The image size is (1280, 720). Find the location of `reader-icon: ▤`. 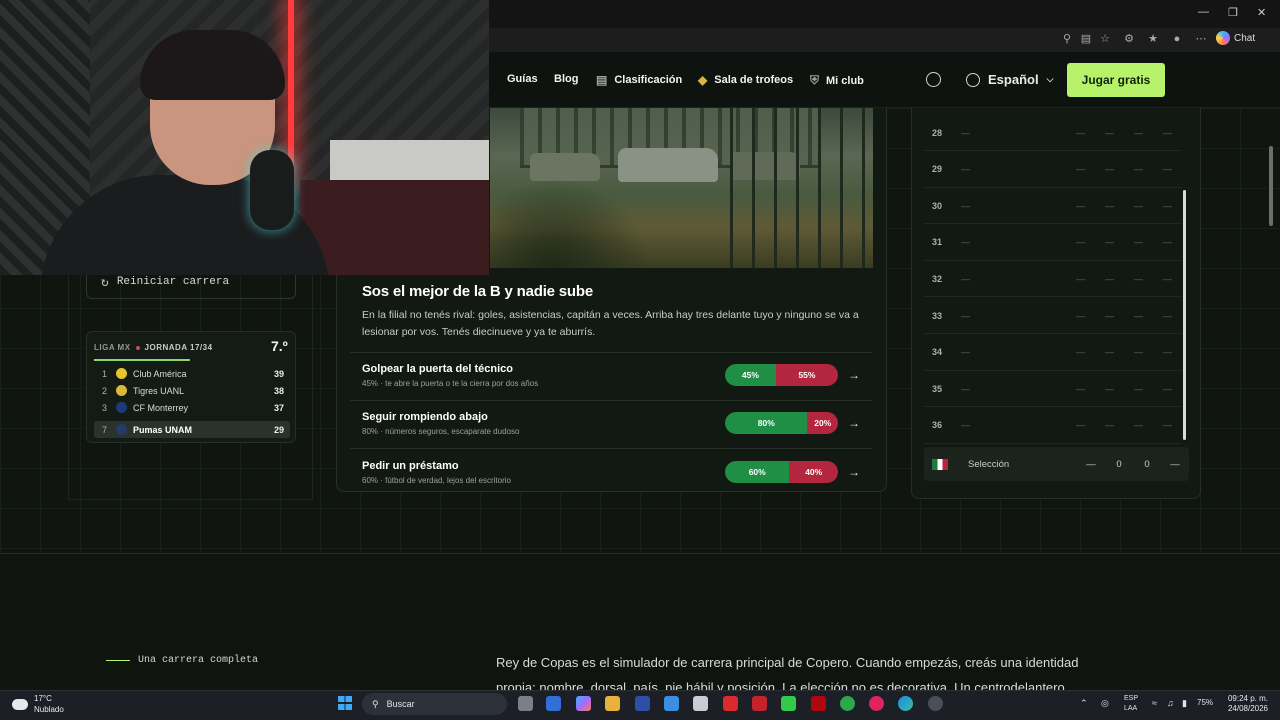

reader-icon: ▤ is located at coordinates (1086, 39).